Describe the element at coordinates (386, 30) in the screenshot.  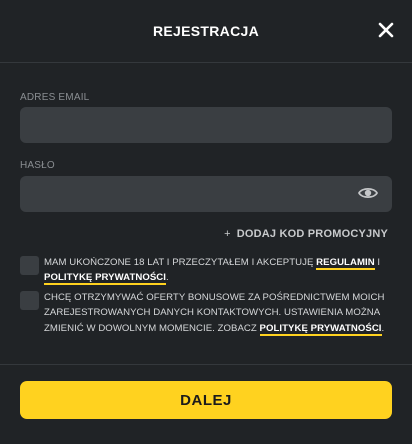
I see `close-icon` at that location.